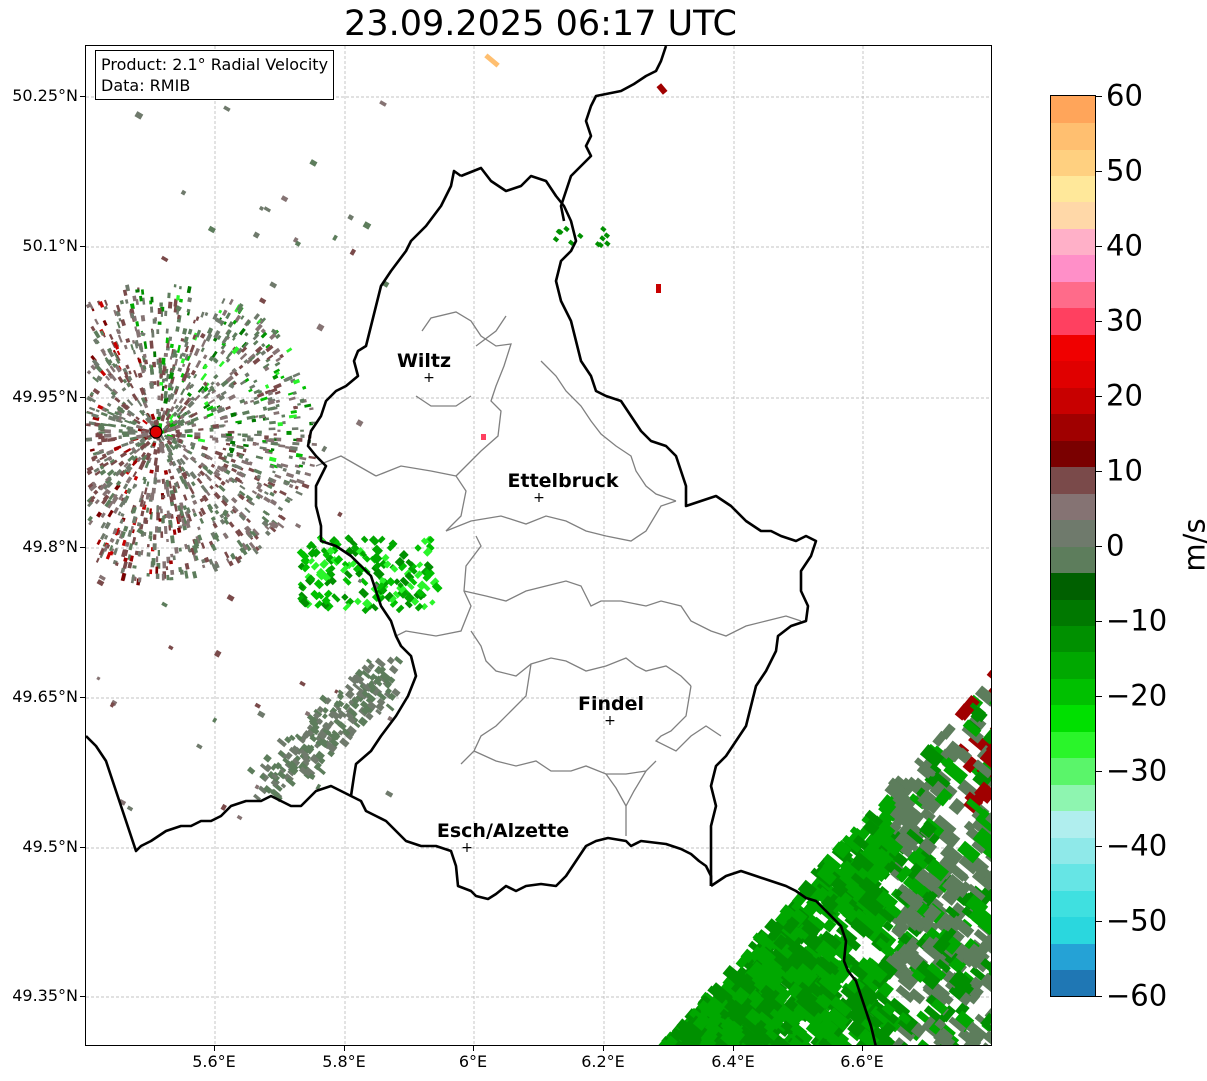 The width and height of the screenshot is (1207, 1081). I want to click on city-label-ettelbruck: Ettelbruck, so click(563, 481).